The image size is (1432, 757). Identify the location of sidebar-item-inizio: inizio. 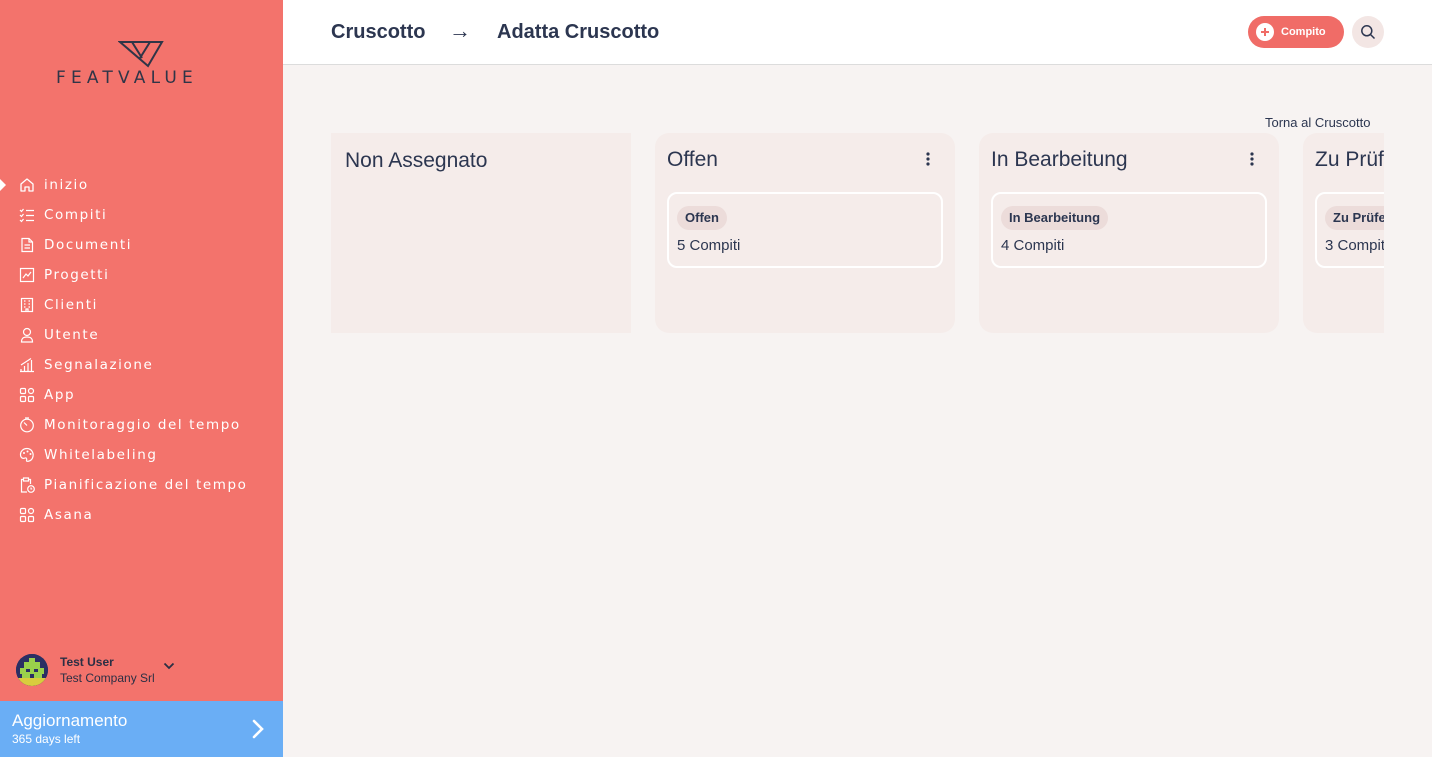
(141, 185).